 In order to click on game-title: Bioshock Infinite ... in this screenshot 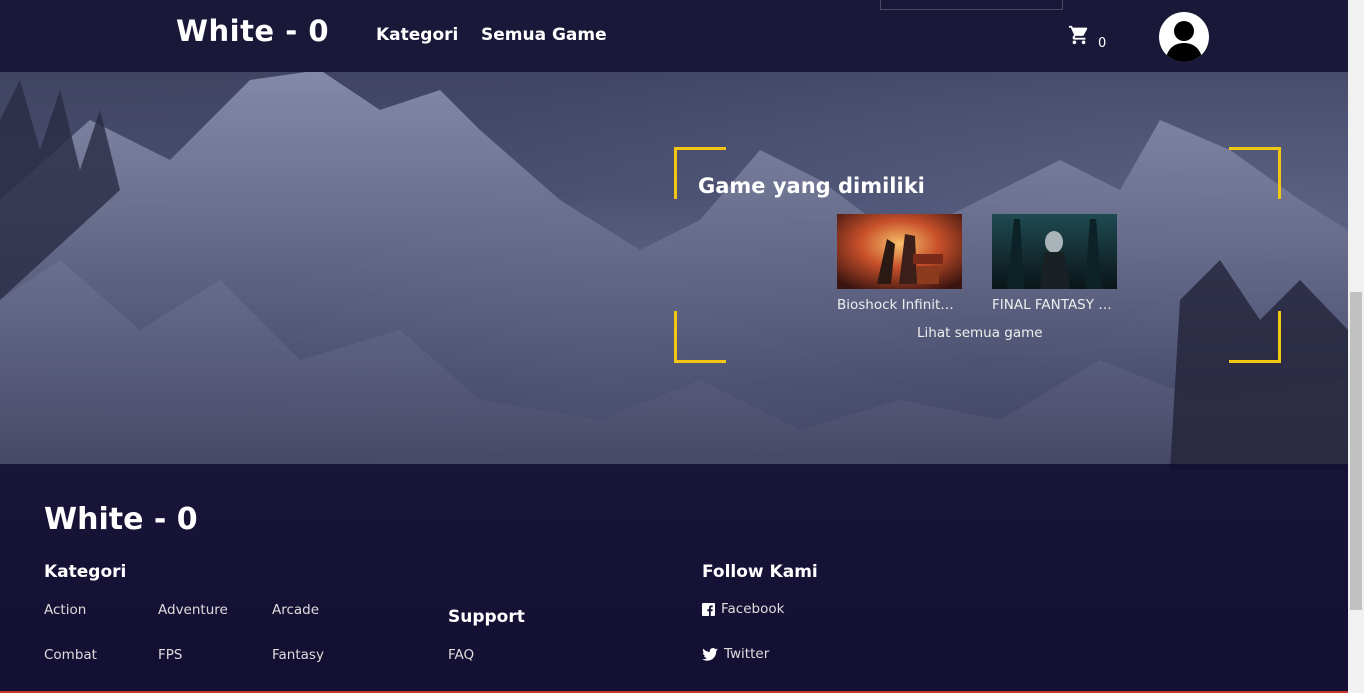, I will do `click(899, 305)`.